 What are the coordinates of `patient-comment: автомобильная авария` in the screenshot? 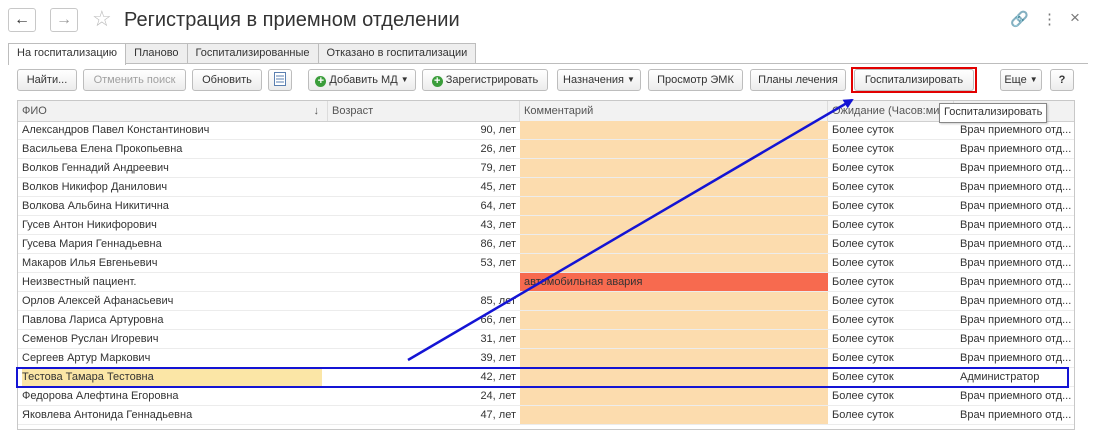 It's located at (674, 282).